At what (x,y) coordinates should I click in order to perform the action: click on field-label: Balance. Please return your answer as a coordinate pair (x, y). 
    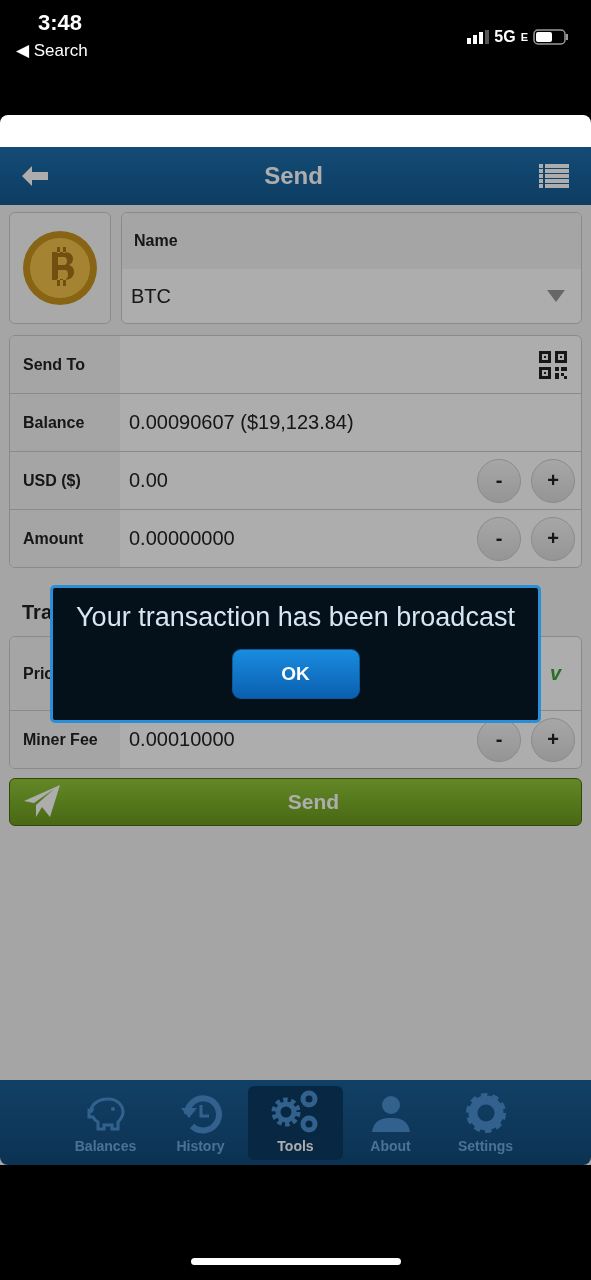
    Looking at the image, I should click on (54, 422).